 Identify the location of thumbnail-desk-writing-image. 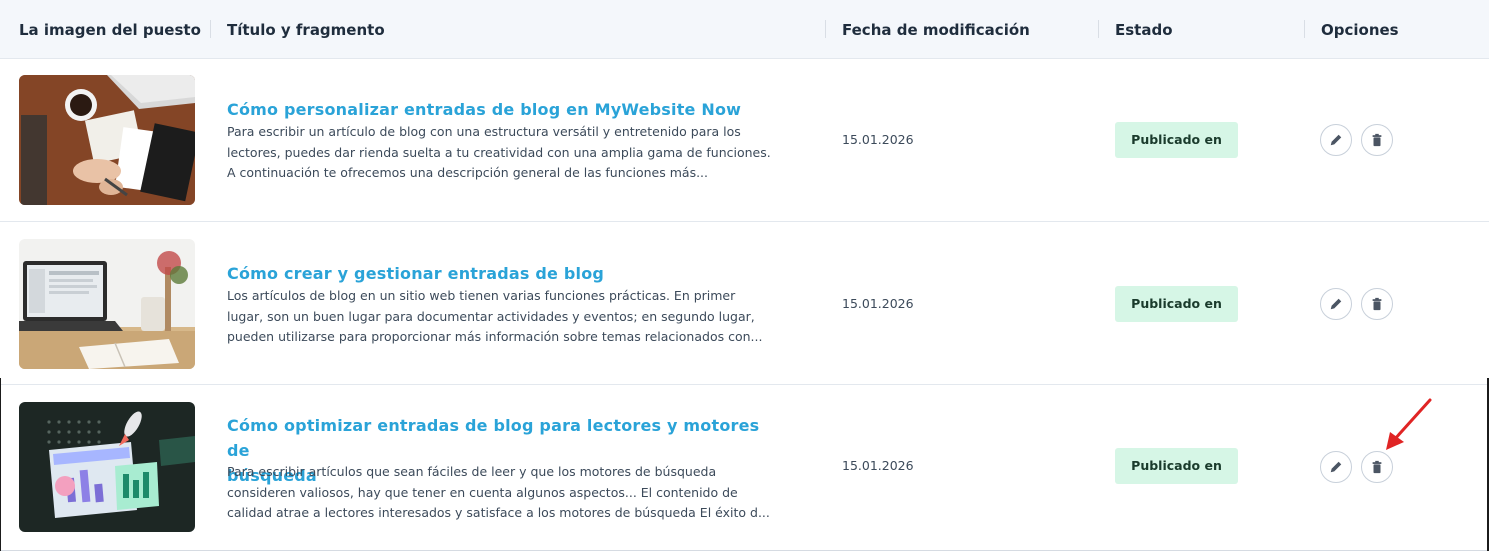
(107, 140).